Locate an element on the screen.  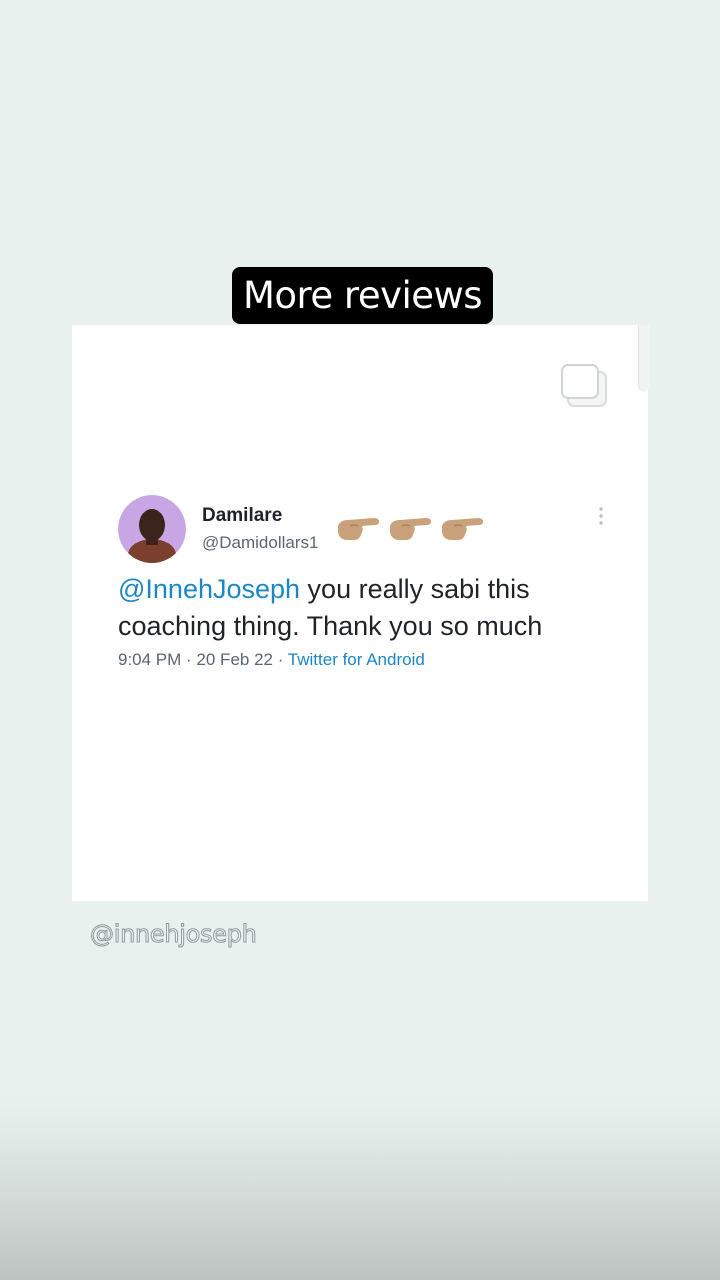
tweet-source-link: Twitter for Android is located at coordinates (356, 659).